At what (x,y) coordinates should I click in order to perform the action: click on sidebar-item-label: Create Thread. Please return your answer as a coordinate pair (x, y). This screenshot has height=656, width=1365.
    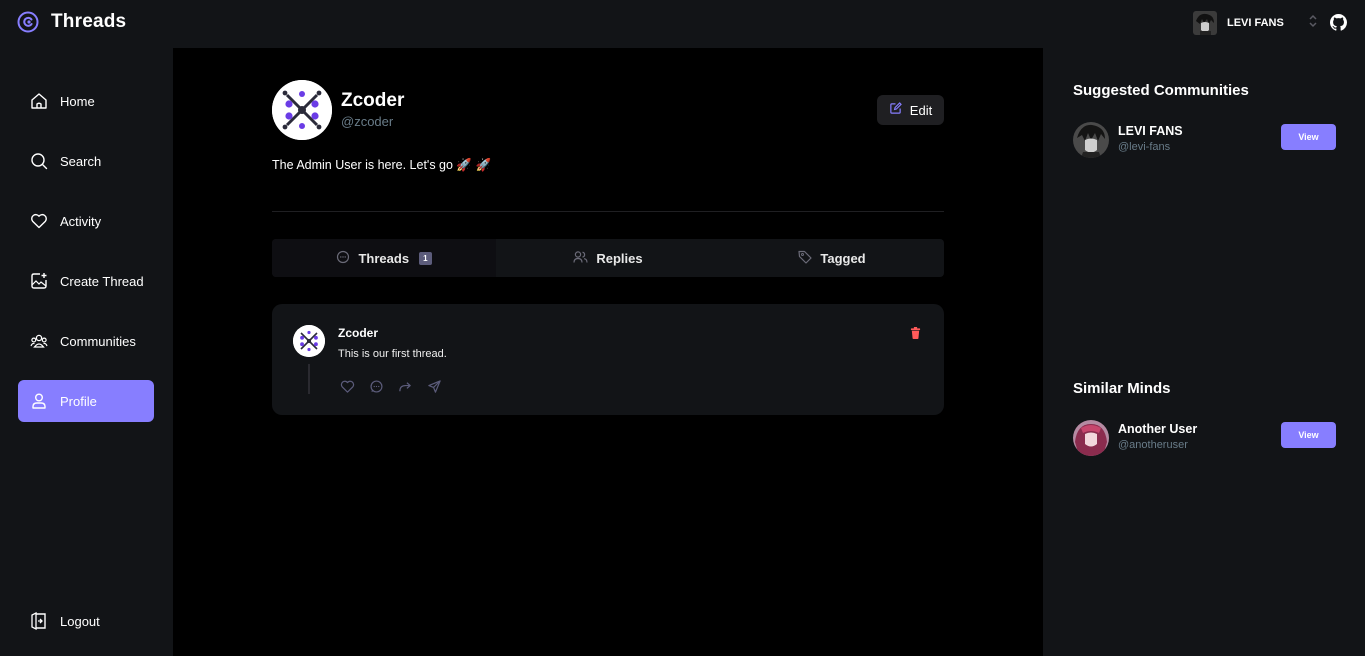
    Looking at the image, I should click on (102, 281).